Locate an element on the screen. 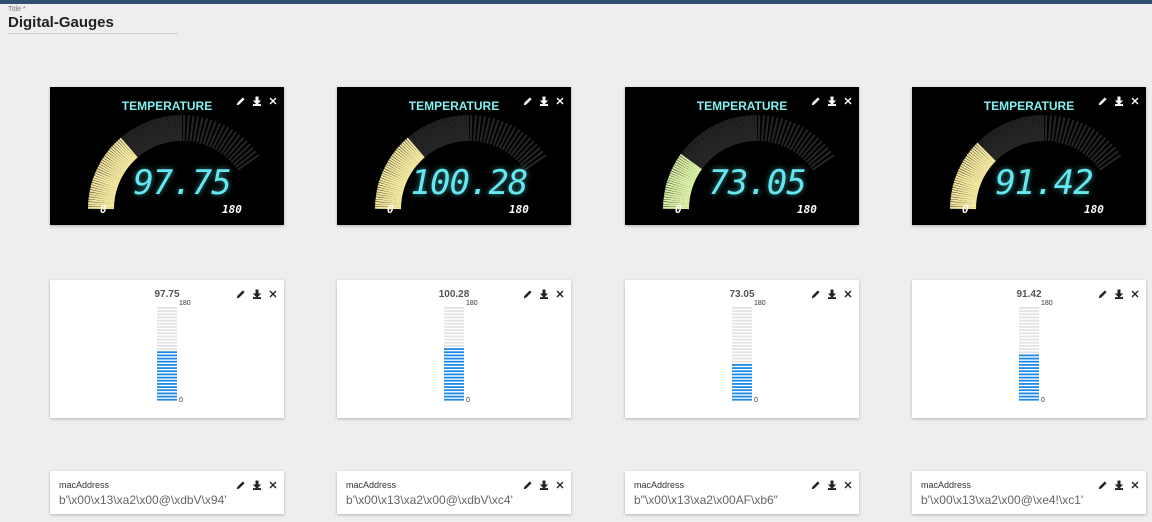  title-underline is located at coordinates (93, 33).